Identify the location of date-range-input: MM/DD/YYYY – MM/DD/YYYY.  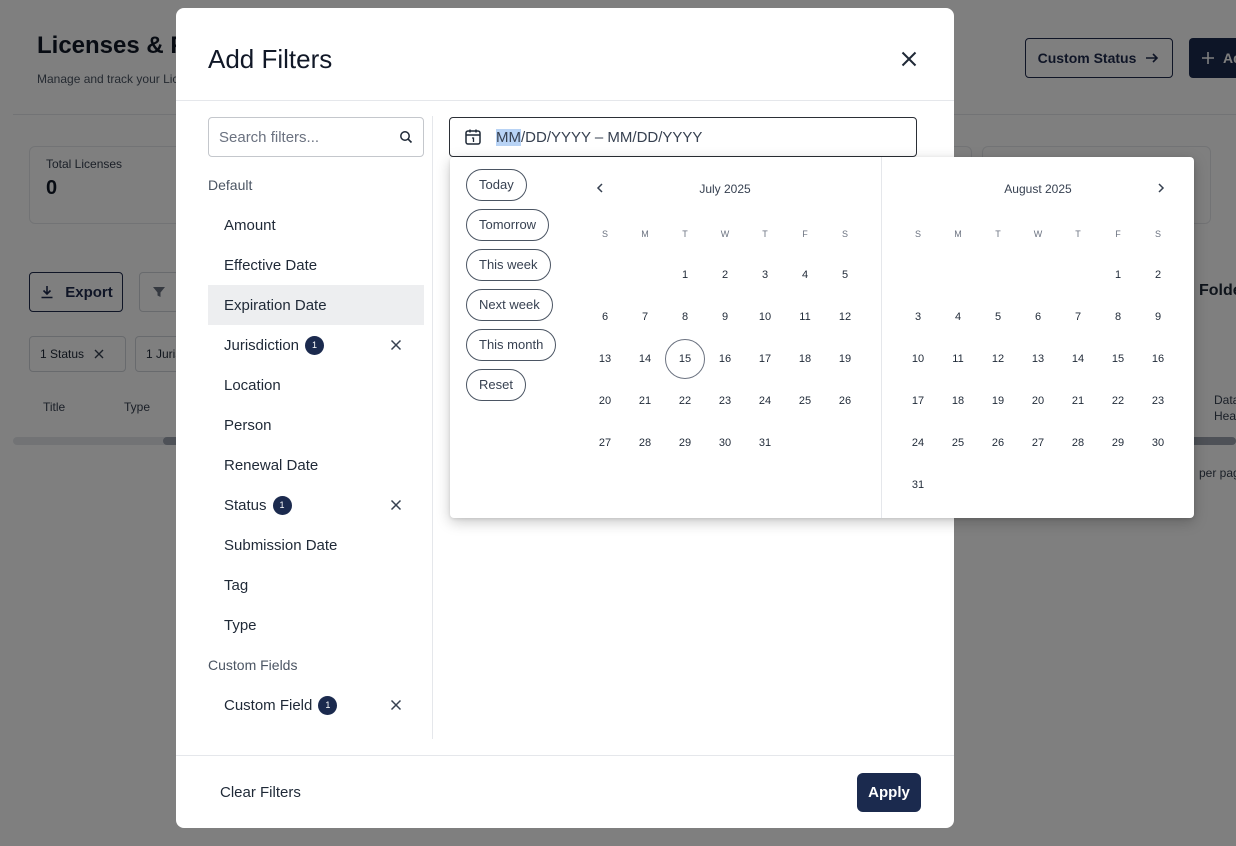
(683, 137).